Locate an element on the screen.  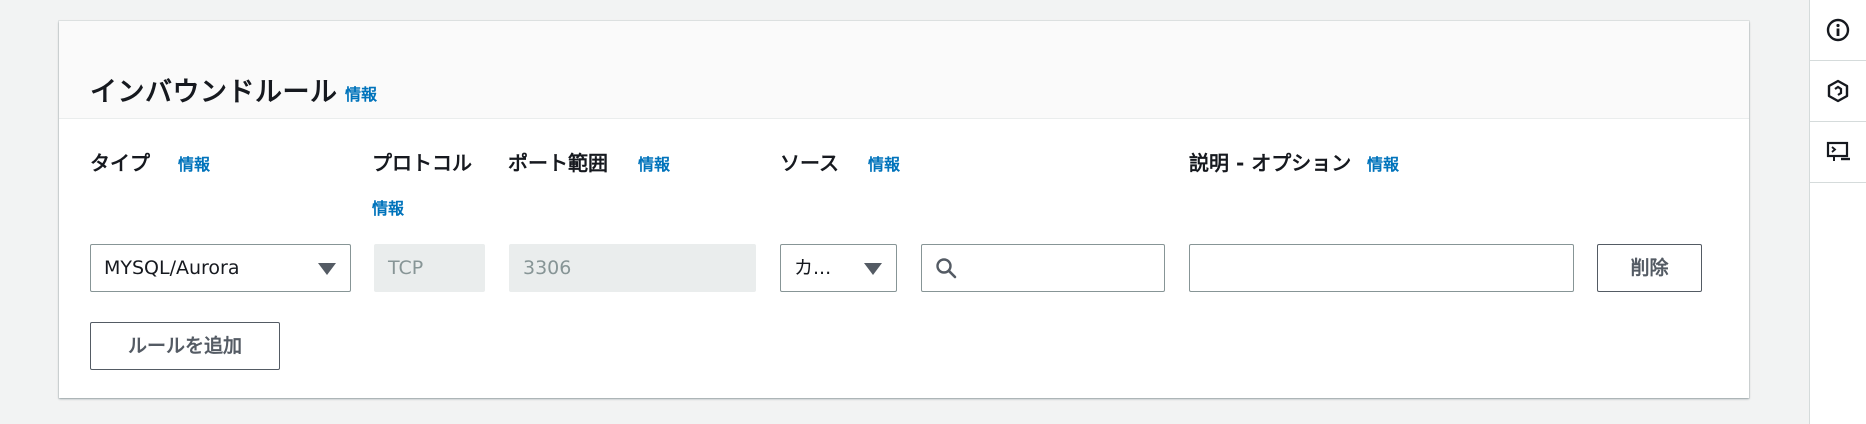
add-rule-button: ルールを追加 is located at coordinates (185, 346).